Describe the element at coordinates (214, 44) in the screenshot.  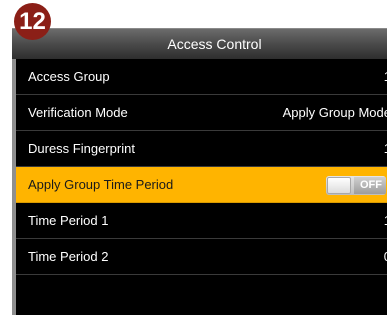
I see `screen-title: Access Control` at that location.